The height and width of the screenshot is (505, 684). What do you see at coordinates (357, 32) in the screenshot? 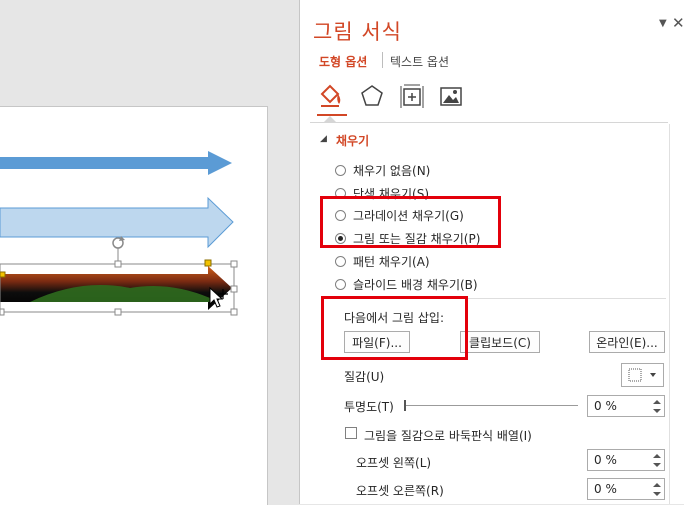
I see `pane-title: 그림 서식` at bounding box center [357, 32].